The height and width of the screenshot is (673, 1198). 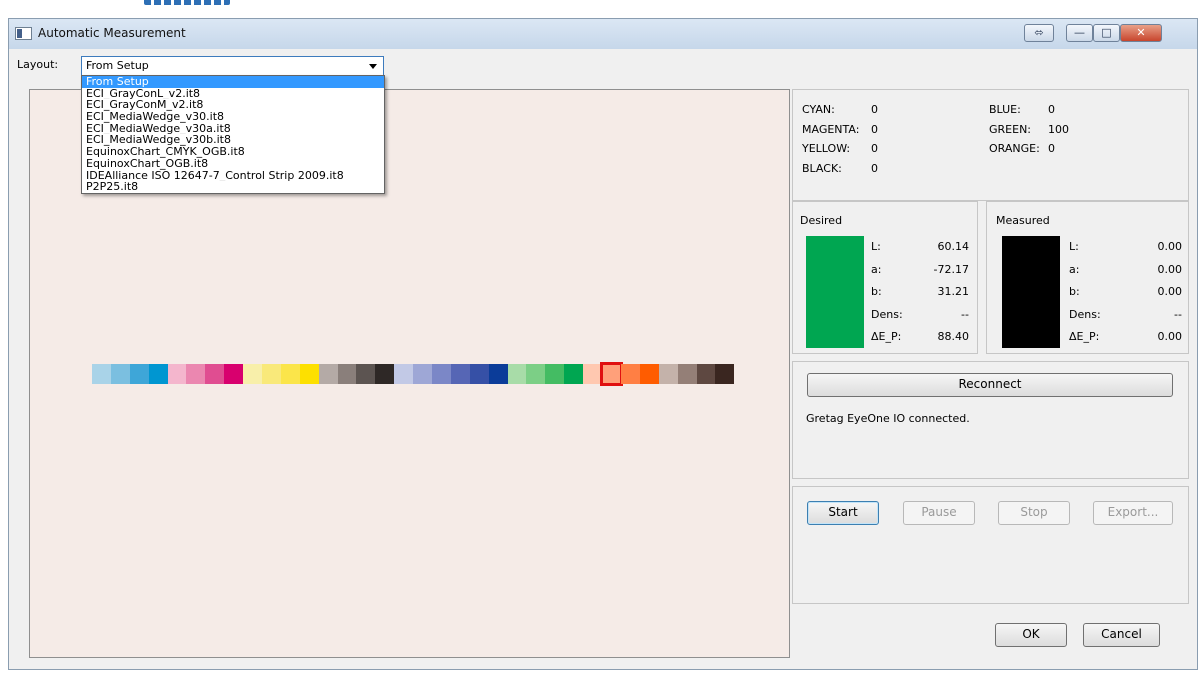 What do you see at coordinates (1106, 33) in the screenshot?
I see `maximize-button: □` at bounding box center [1106, 33].